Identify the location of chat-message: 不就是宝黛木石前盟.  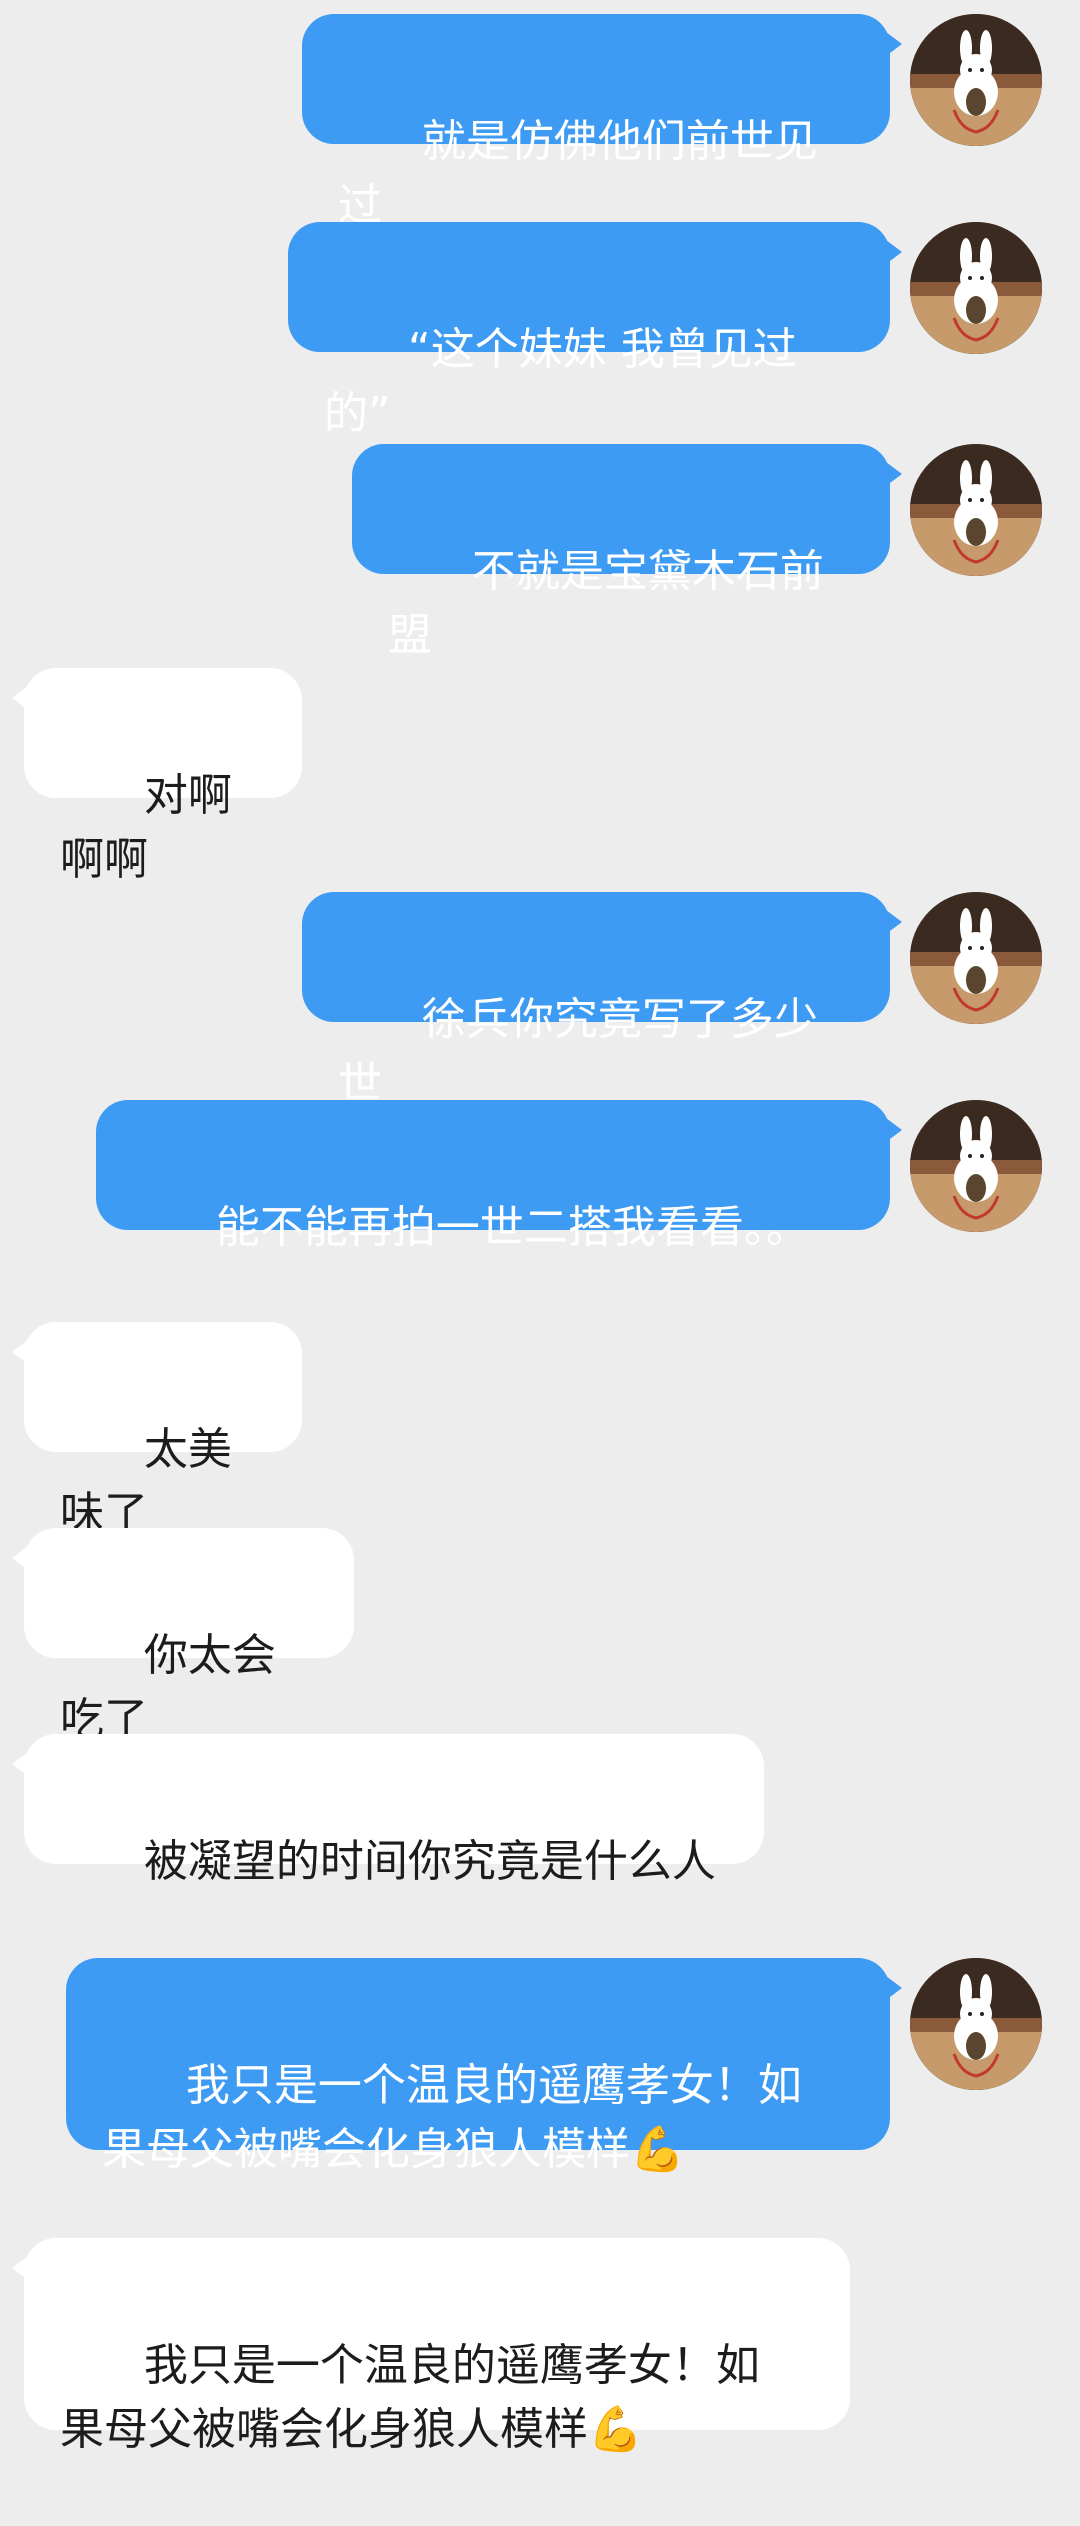
(540, 552).